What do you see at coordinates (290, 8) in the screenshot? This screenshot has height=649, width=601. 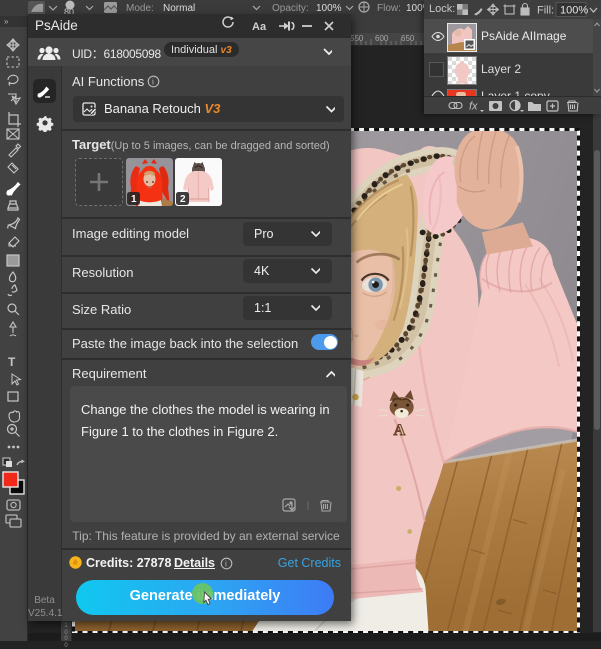 I see `svg-text: Opacity:` at bounding box center [290, 8].